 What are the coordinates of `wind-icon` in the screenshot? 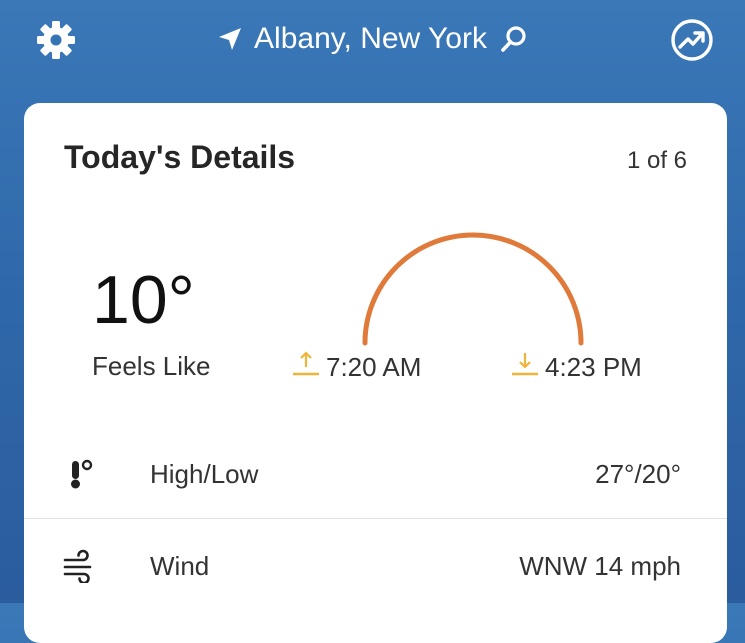 It's located at (77, 566).